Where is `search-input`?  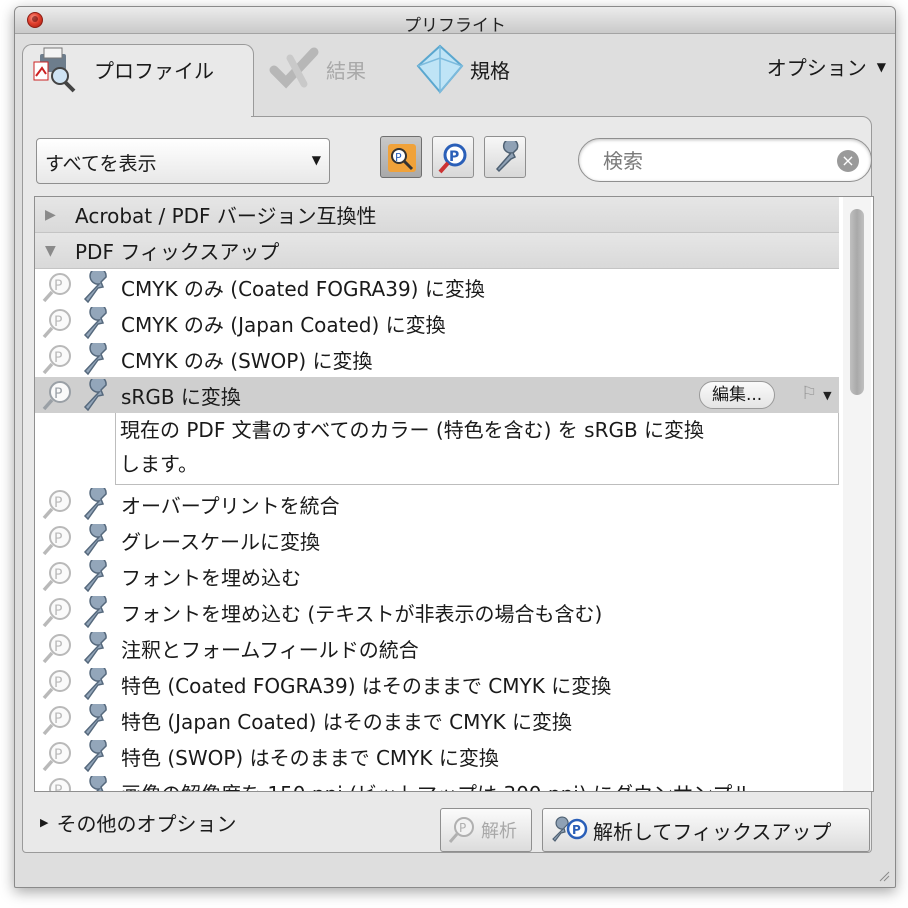
search-input is located at coordinates (713, 161).